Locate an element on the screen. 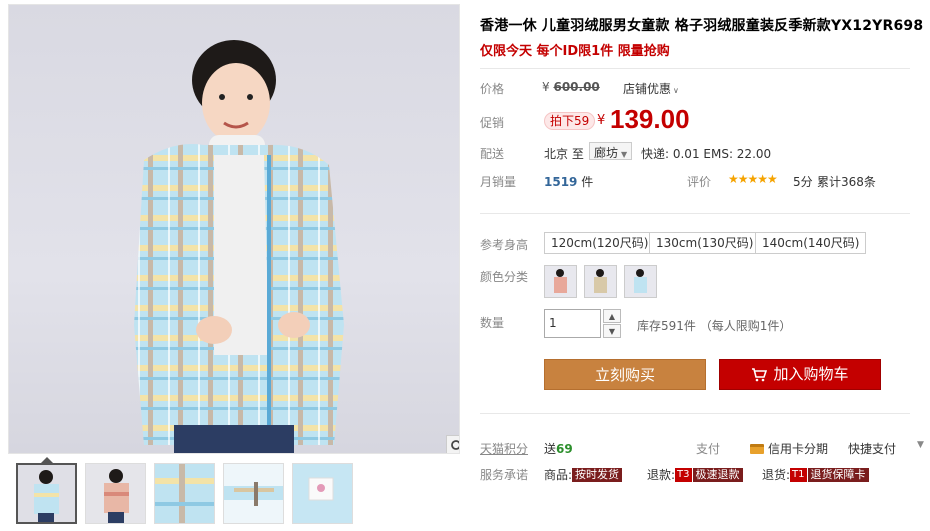 This screenshot has width=930, height=531. caret-up-icon: ▲ is located at coordinates (612, 316).